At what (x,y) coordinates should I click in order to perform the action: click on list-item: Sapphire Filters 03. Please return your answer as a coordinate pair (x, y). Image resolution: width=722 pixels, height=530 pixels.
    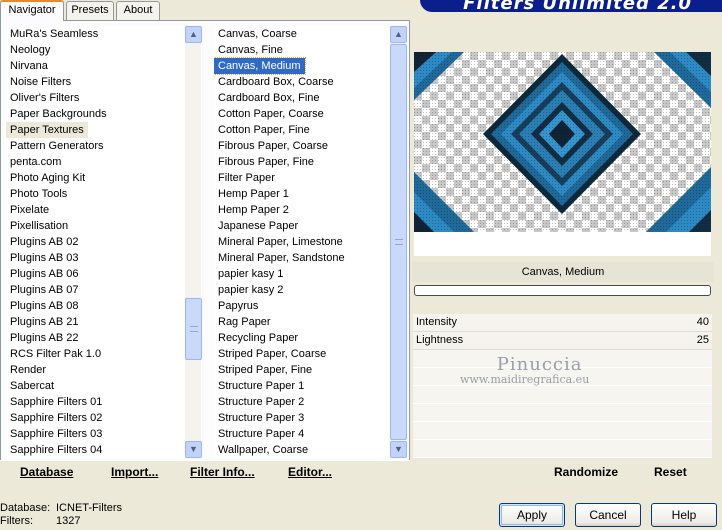
    Looking at the image, I should click on (54, 434).